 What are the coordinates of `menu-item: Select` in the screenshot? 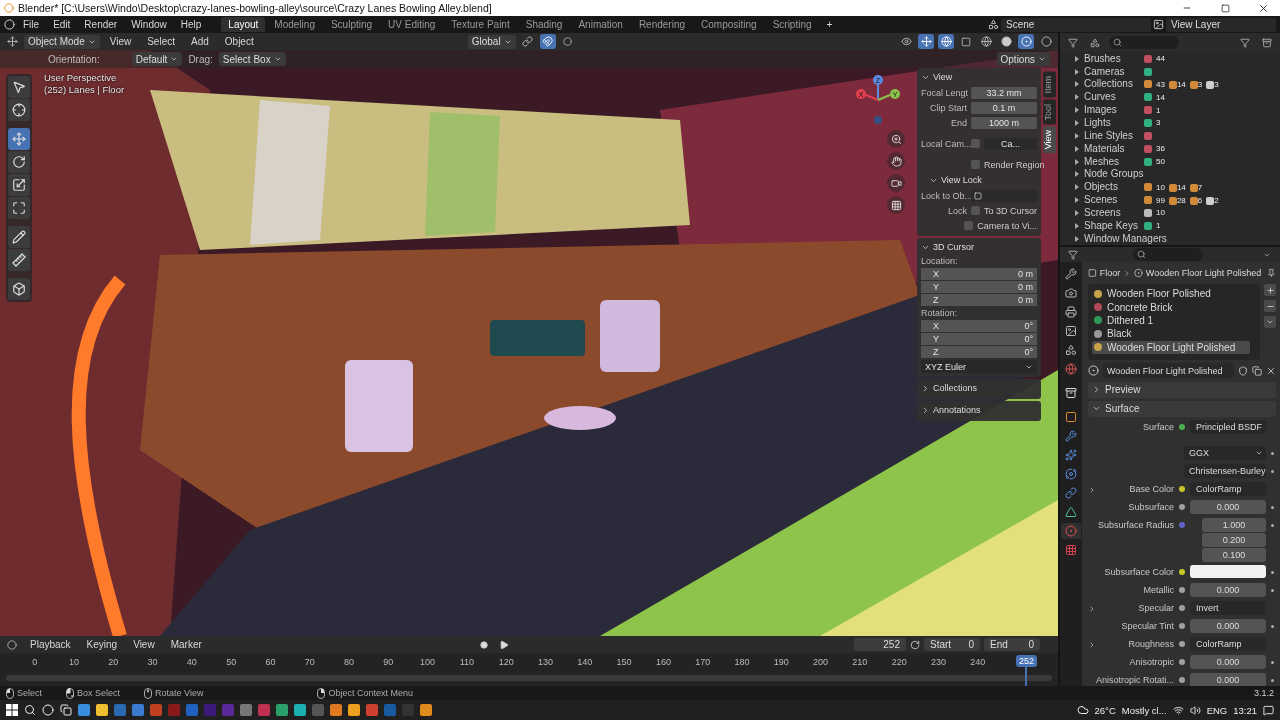 It's located at (161, 41).